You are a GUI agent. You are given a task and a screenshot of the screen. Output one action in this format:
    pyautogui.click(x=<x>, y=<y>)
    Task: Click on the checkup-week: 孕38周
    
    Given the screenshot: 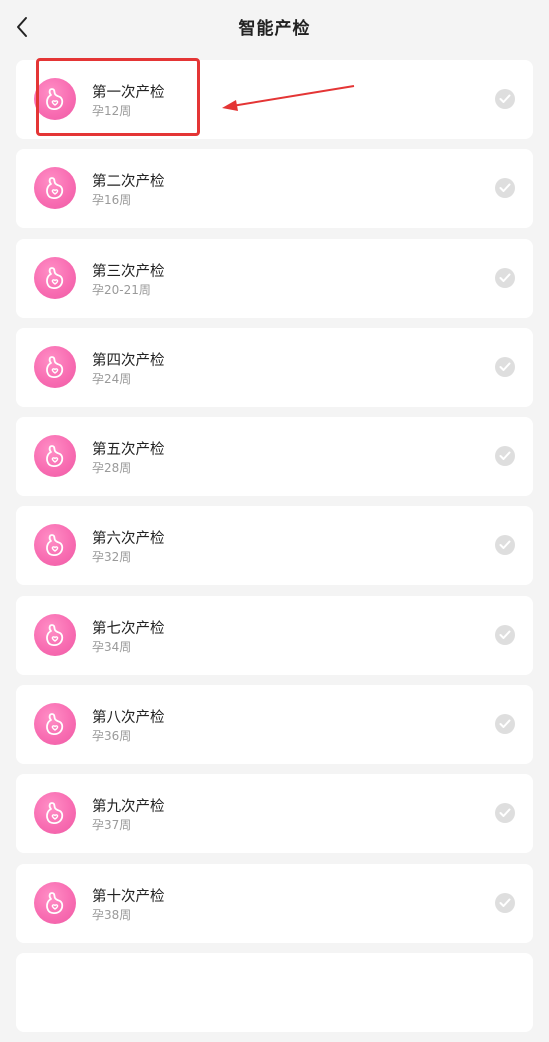 What is the action you would take?
    pyautogui.click(x=112, y=914)
    